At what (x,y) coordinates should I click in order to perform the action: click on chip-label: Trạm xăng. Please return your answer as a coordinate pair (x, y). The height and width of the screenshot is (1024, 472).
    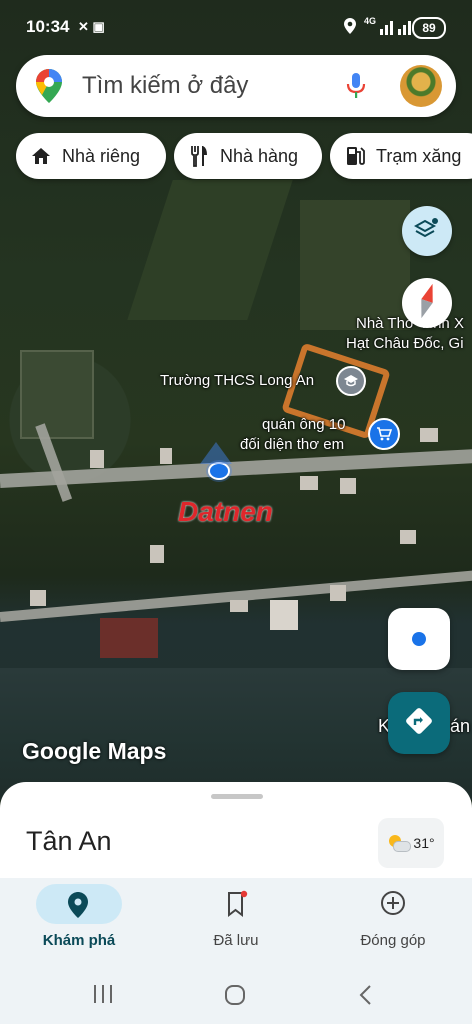
    Looking at the image, I should click on (419, 155).